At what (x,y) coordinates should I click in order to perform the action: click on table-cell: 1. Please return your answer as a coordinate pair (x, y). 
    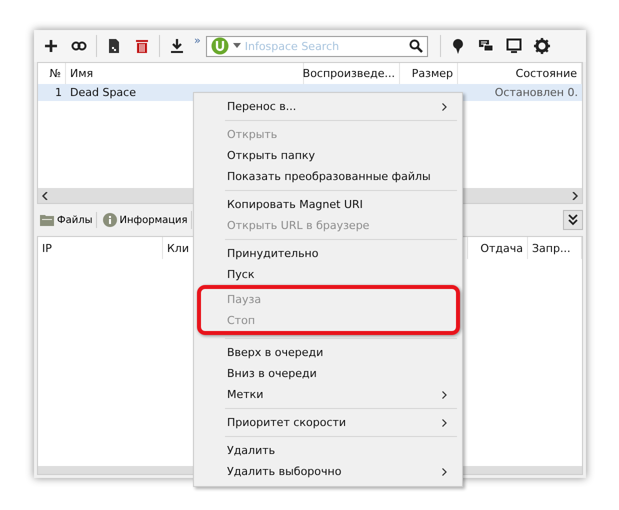
    Looking at the image, I should click on (58, 92).